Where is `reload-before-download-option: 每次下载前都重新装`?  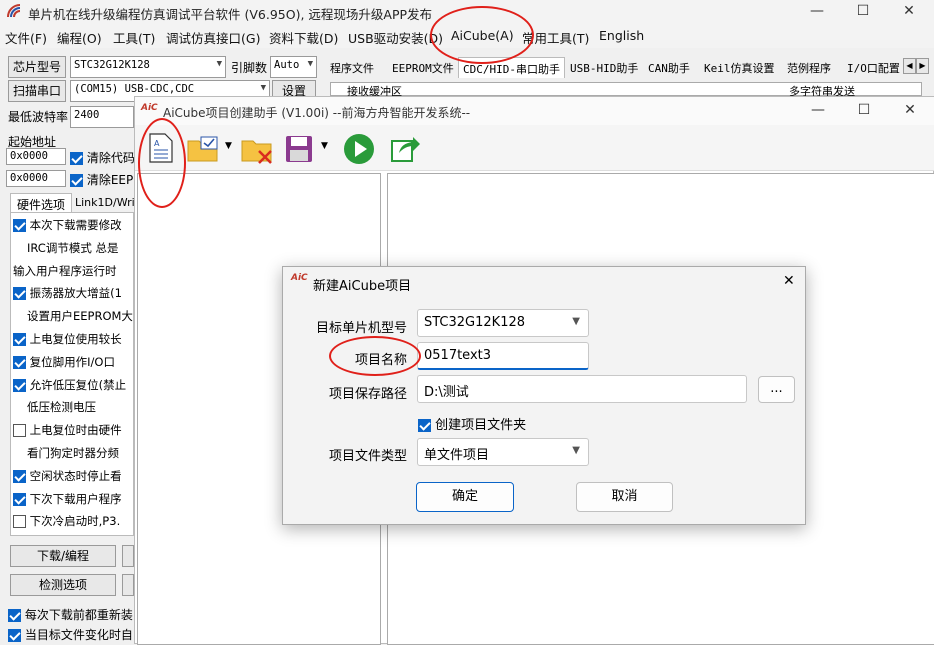
reload-before-download-option: 每次下载前都重新装 is located at coordinates (70, 614).